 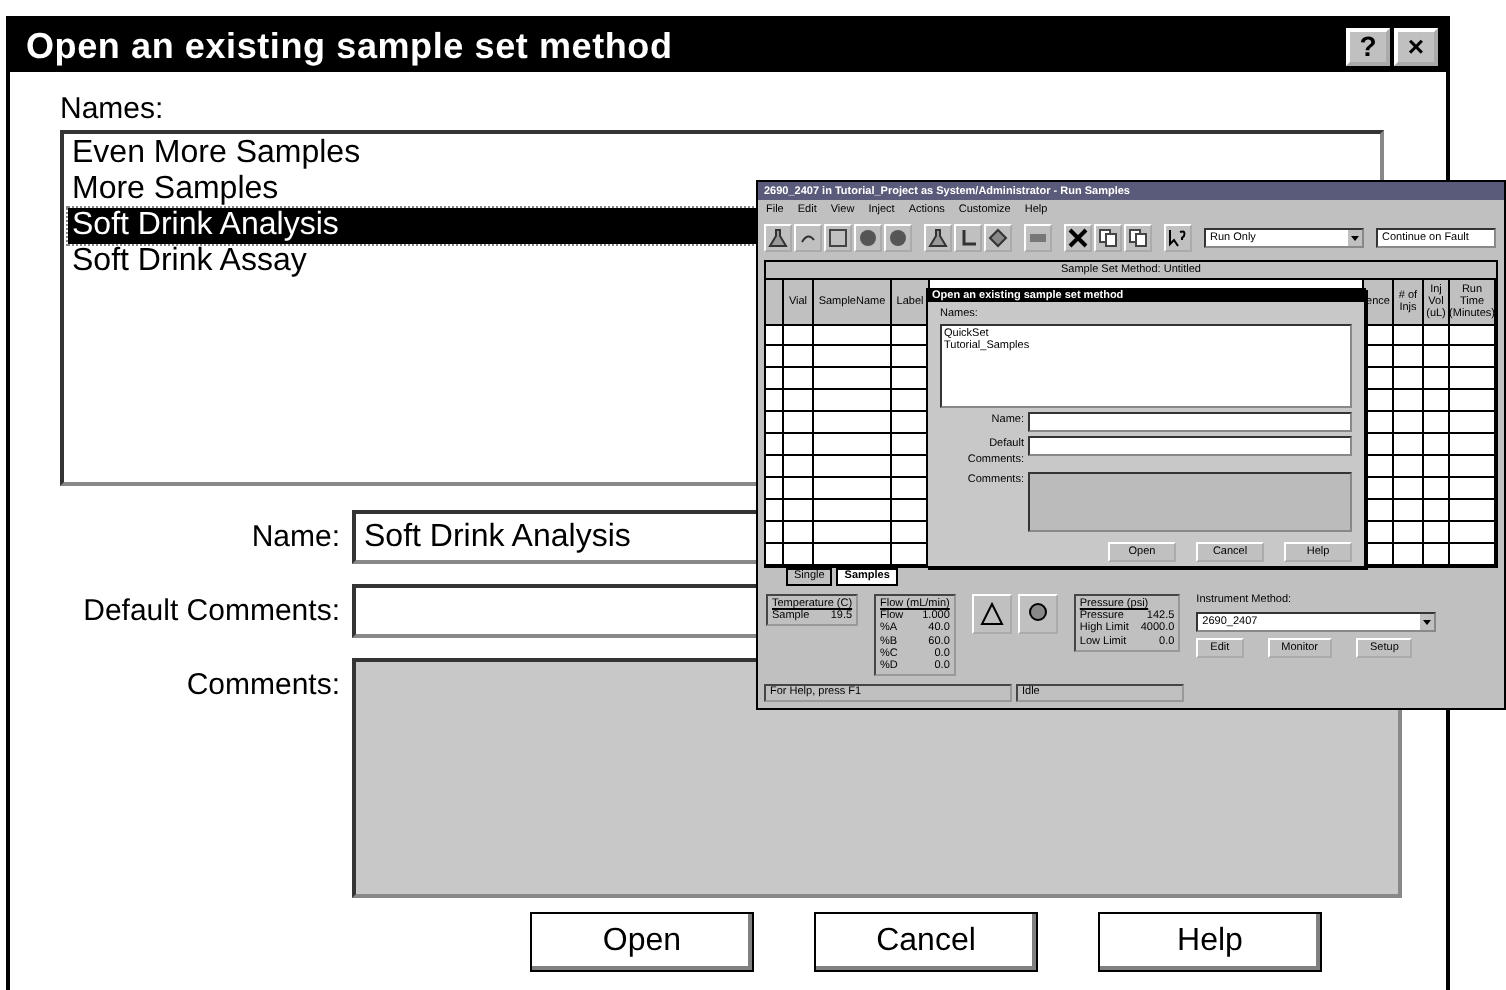 I want to click on default-comments-field, so click(x=1190, y=446).